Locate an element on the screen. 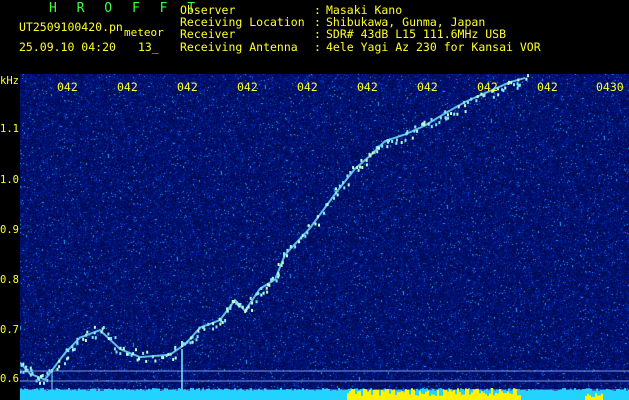  y-axis-unit: kHz is located at coordinates (9, 81).